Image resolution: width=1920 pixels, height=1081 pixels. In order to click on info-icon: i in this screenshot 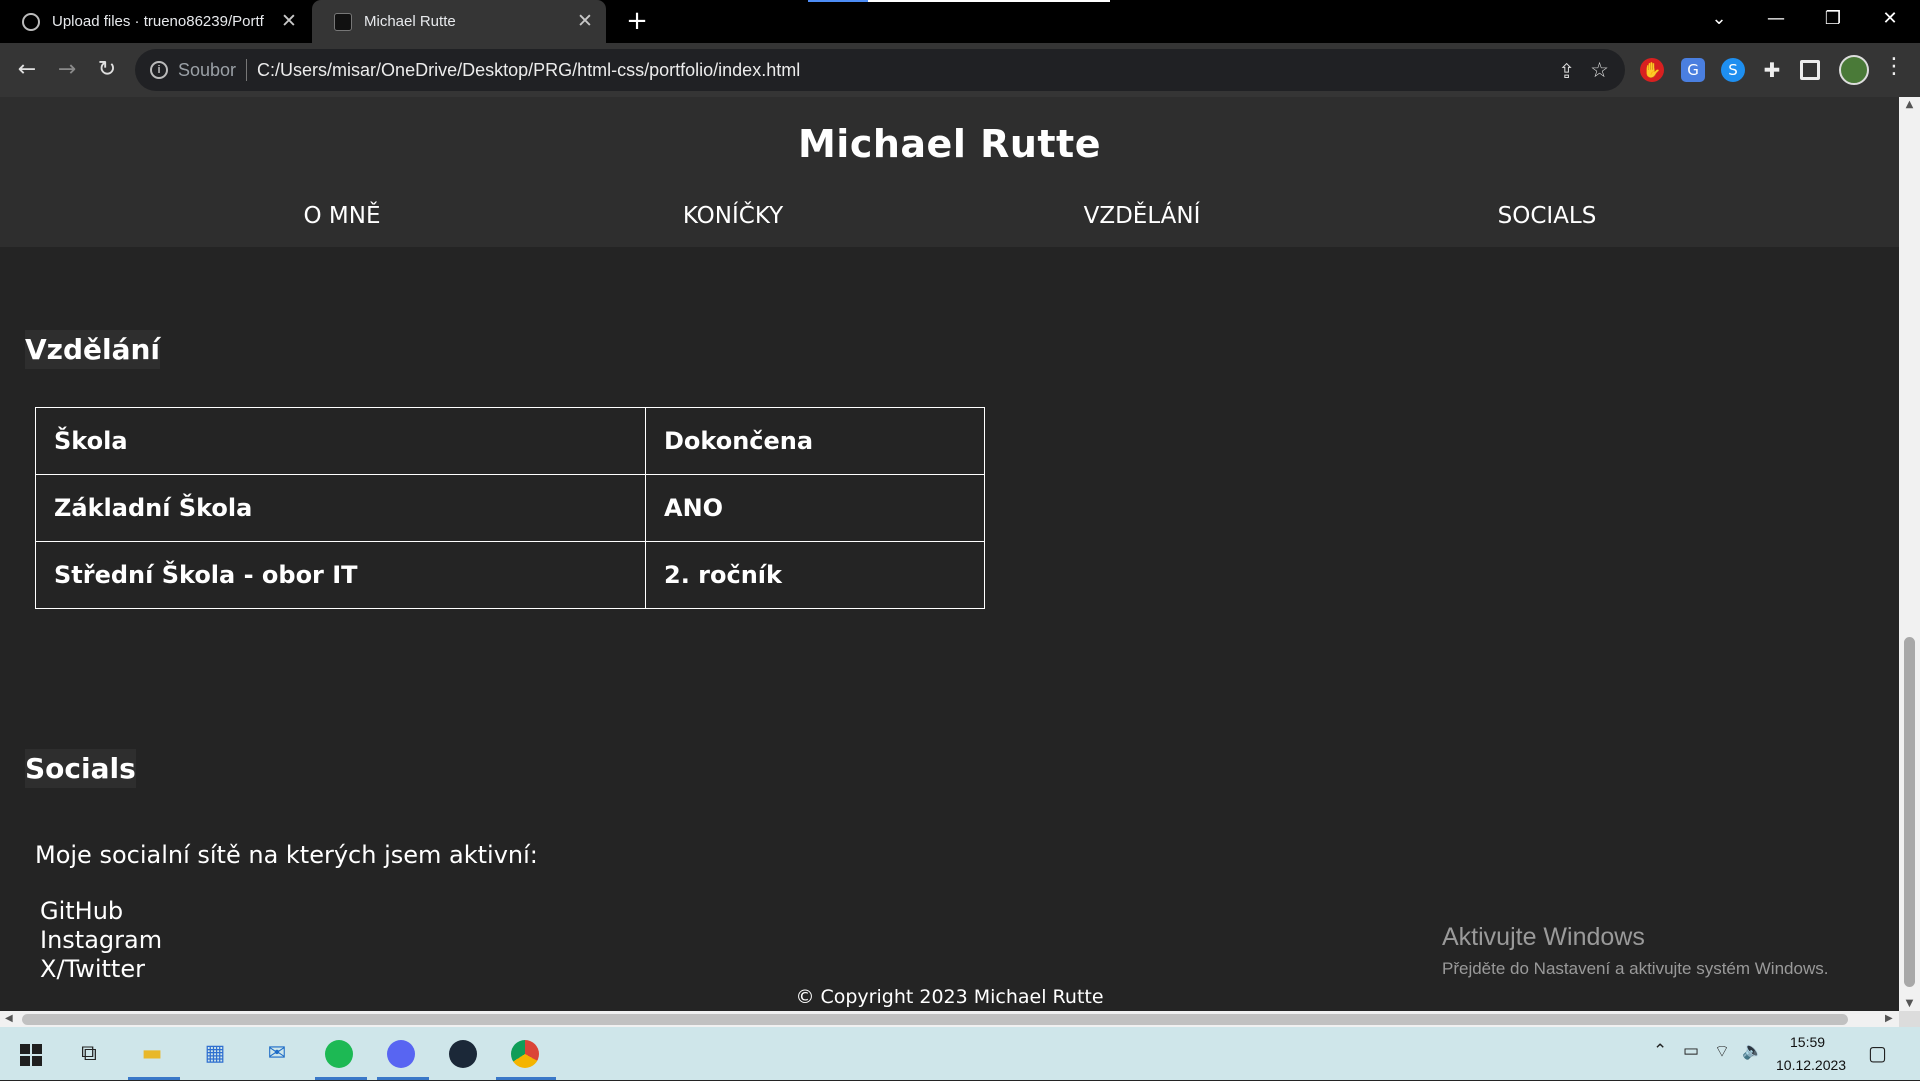, I will do `click(159, 70)`.